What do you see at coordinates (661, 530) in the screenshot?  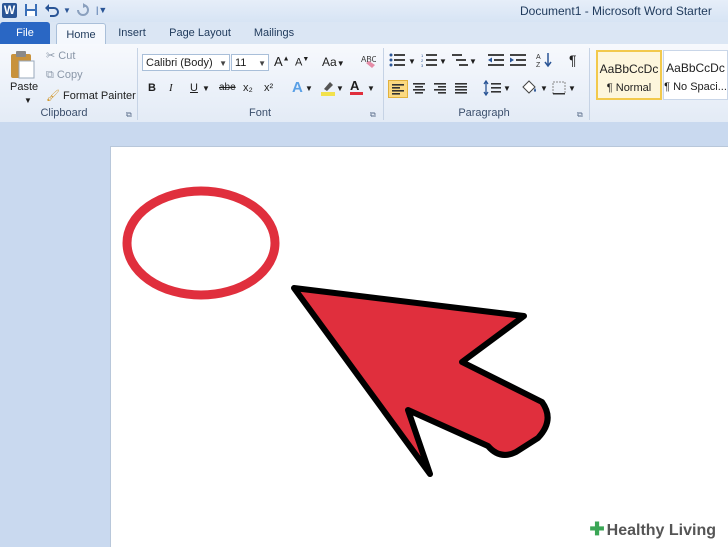 I see `watermark-text: Healthy Living` at bounding box center [661, 530].